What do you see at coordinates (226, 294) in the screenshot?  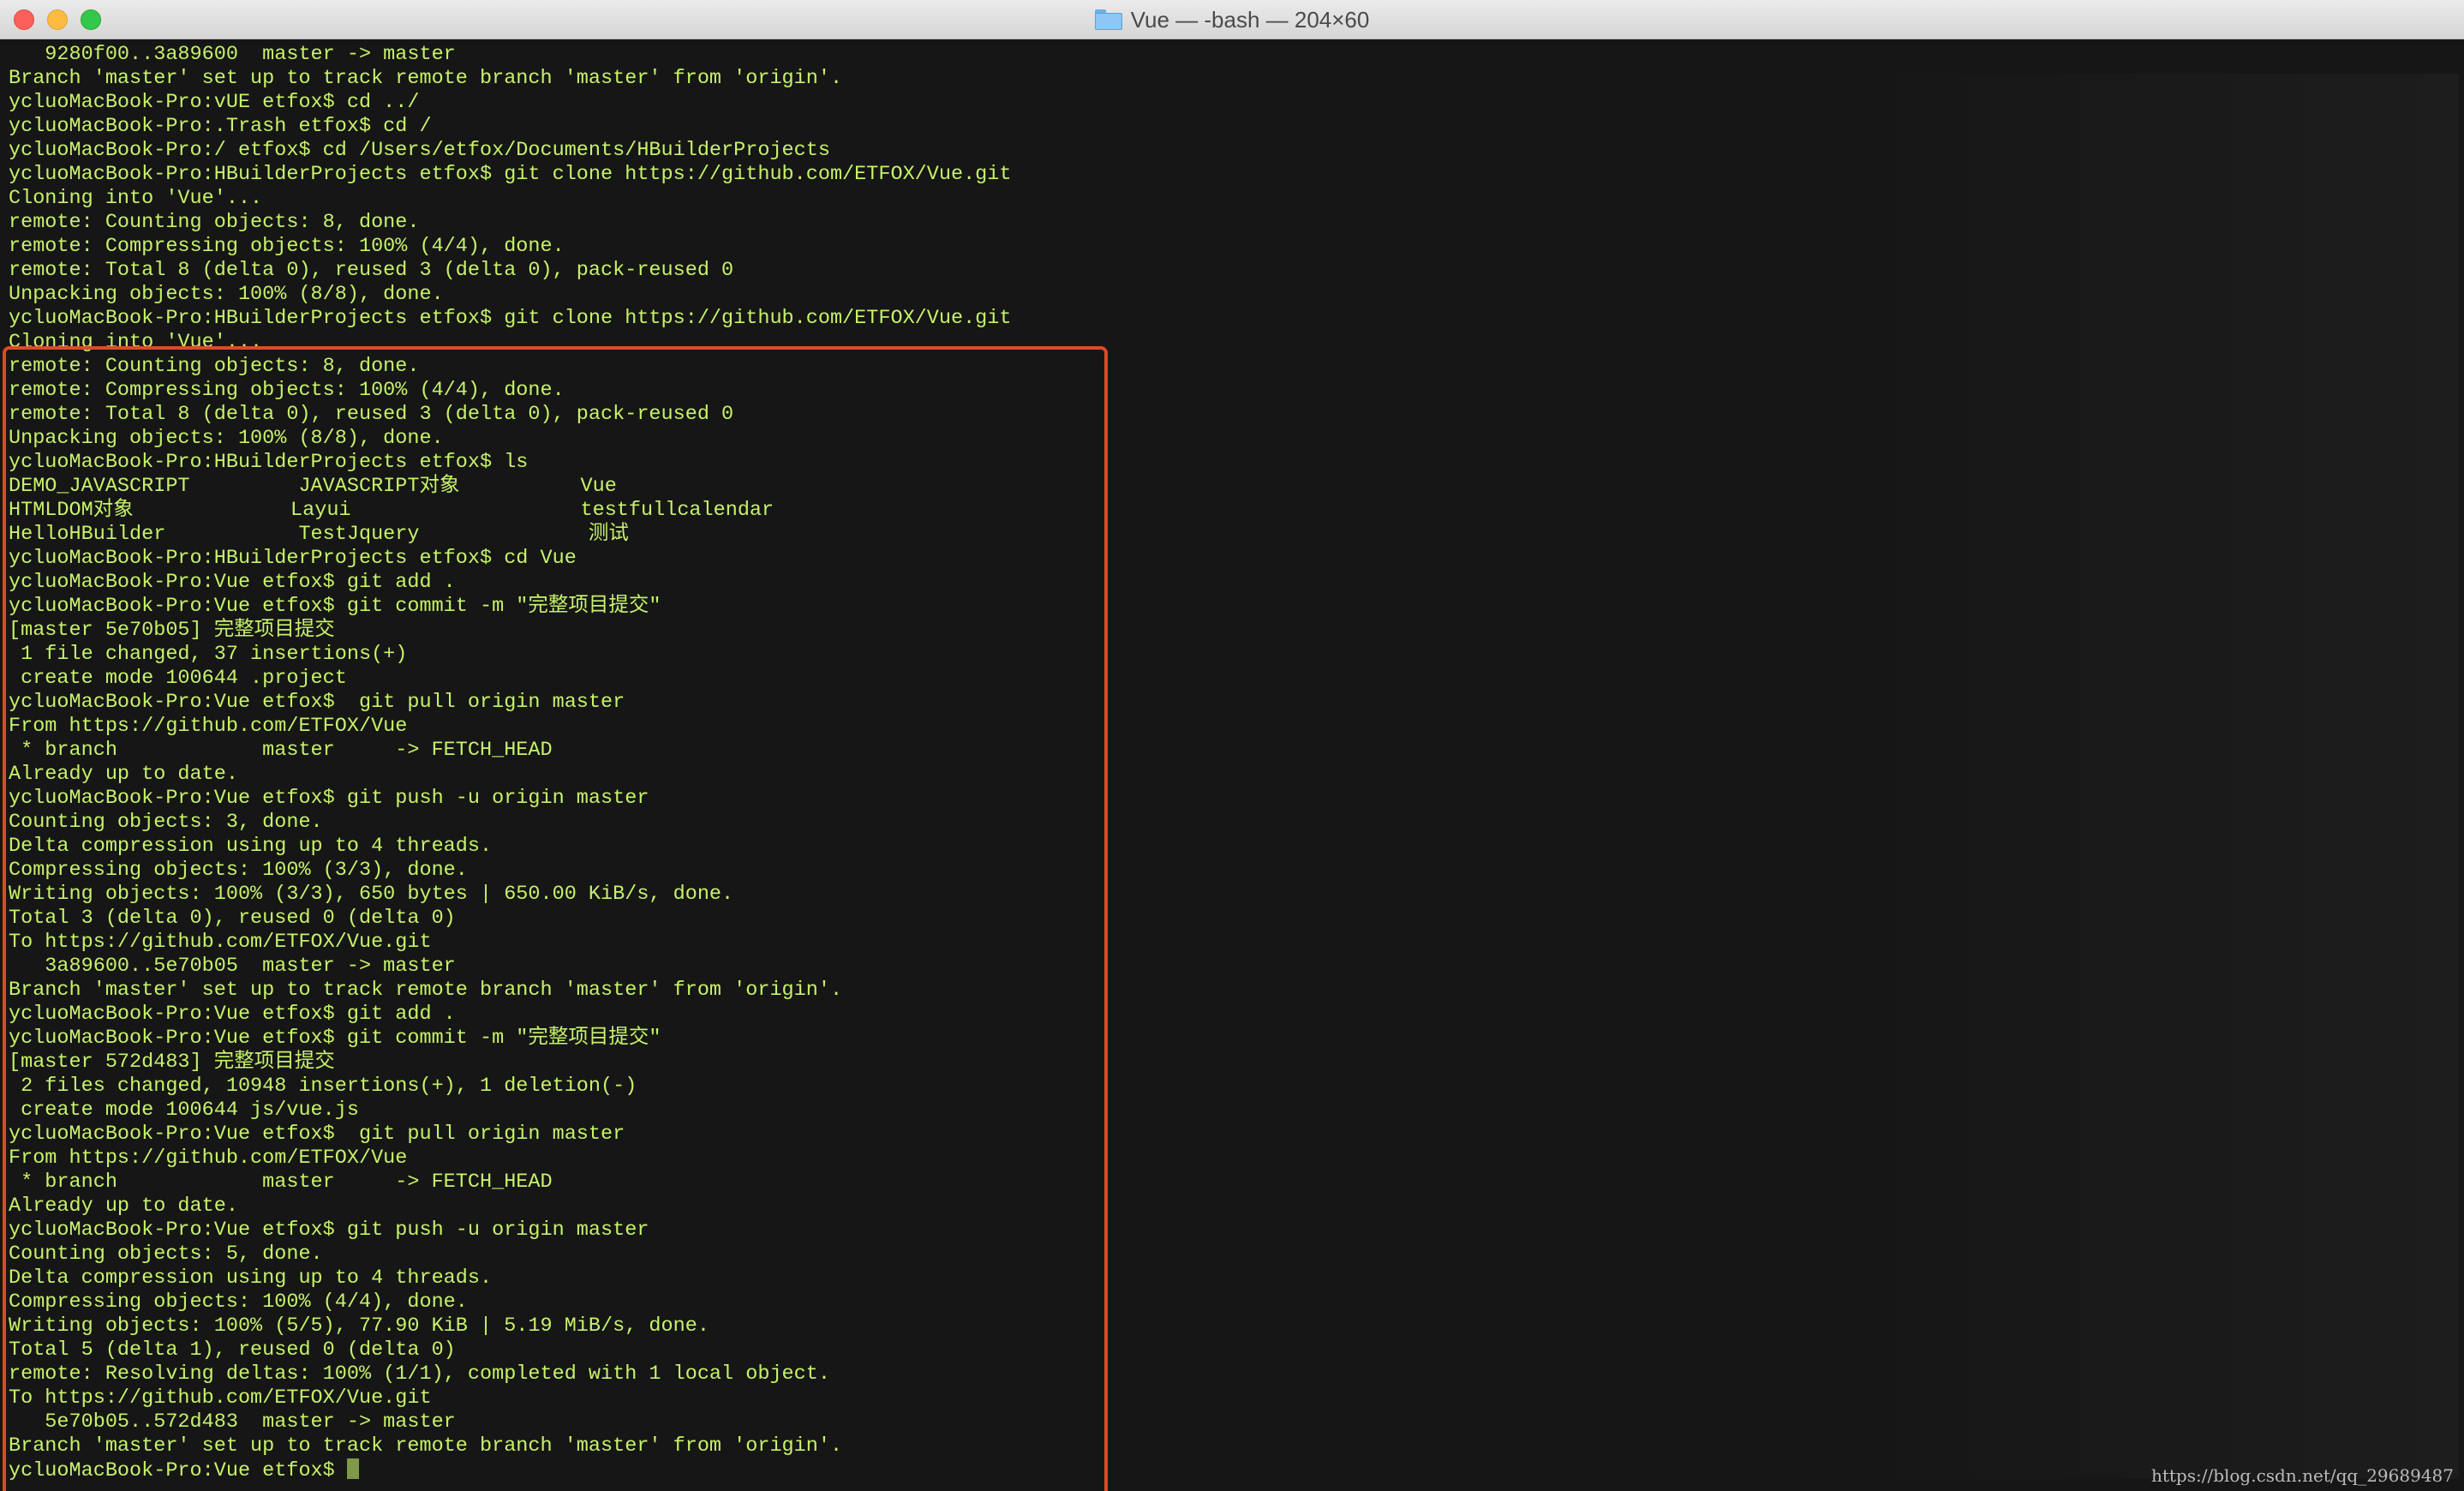 I see `terminal-line: Unpacking objects: 100% (8/8), done.` at bounding box center [226, 294].